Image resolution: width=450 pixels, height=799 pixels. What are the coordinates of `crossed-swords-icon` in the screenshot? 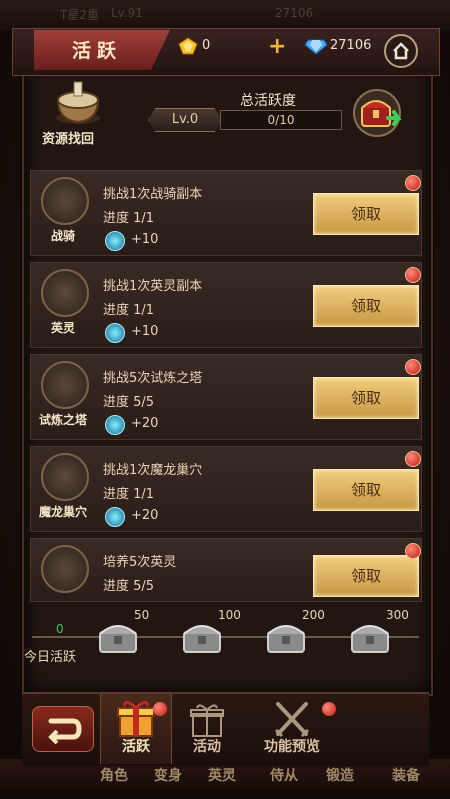 It's located at (292, 720).